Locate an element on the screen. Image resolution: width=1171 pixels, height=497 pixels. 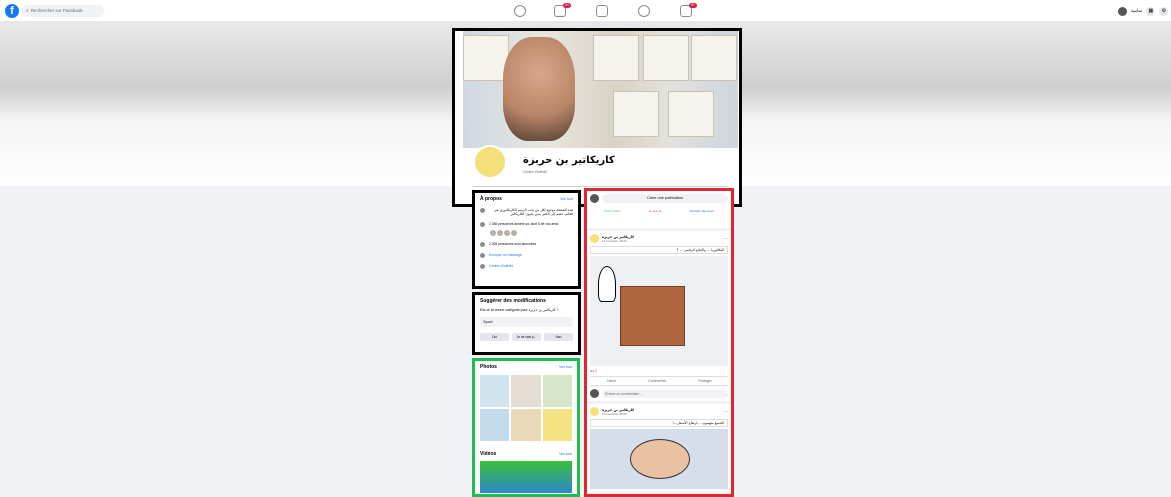
watch-badge: 9+ is located at coordinates (567, 5).